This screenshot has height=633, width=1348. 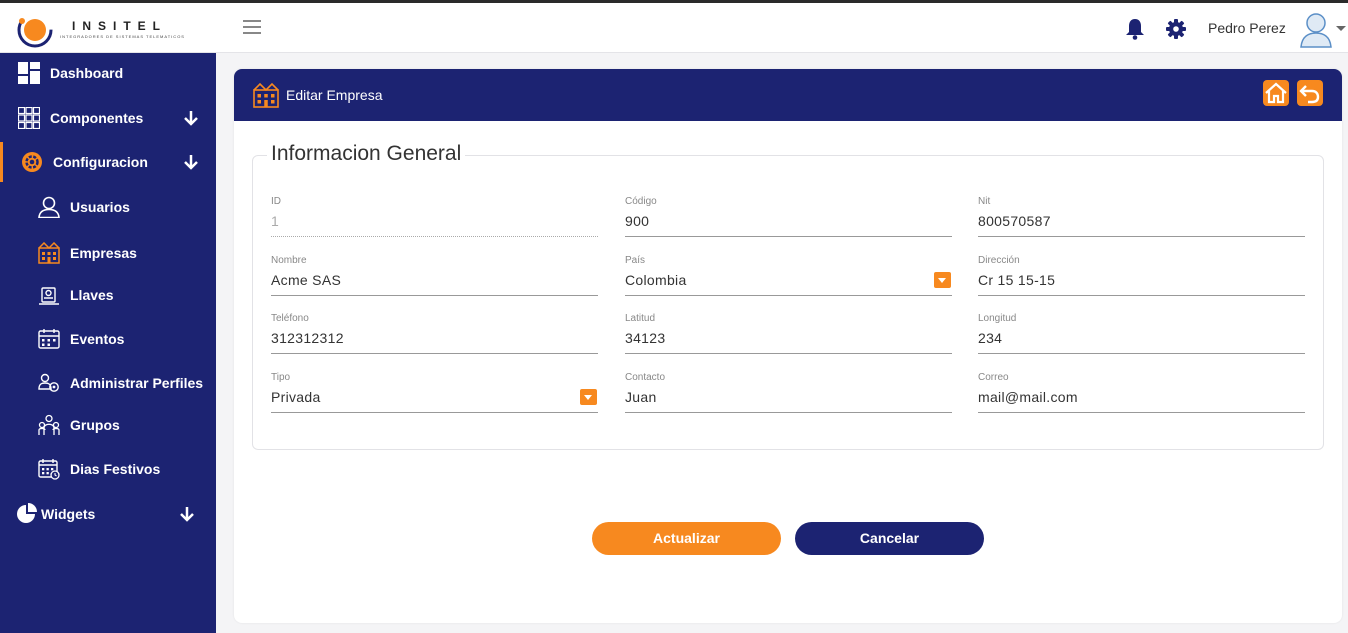 What do you see at coordinates (1176, 29) in the screenshot?
I see `settings-gear-icon` at bounding box center [1176, 29].